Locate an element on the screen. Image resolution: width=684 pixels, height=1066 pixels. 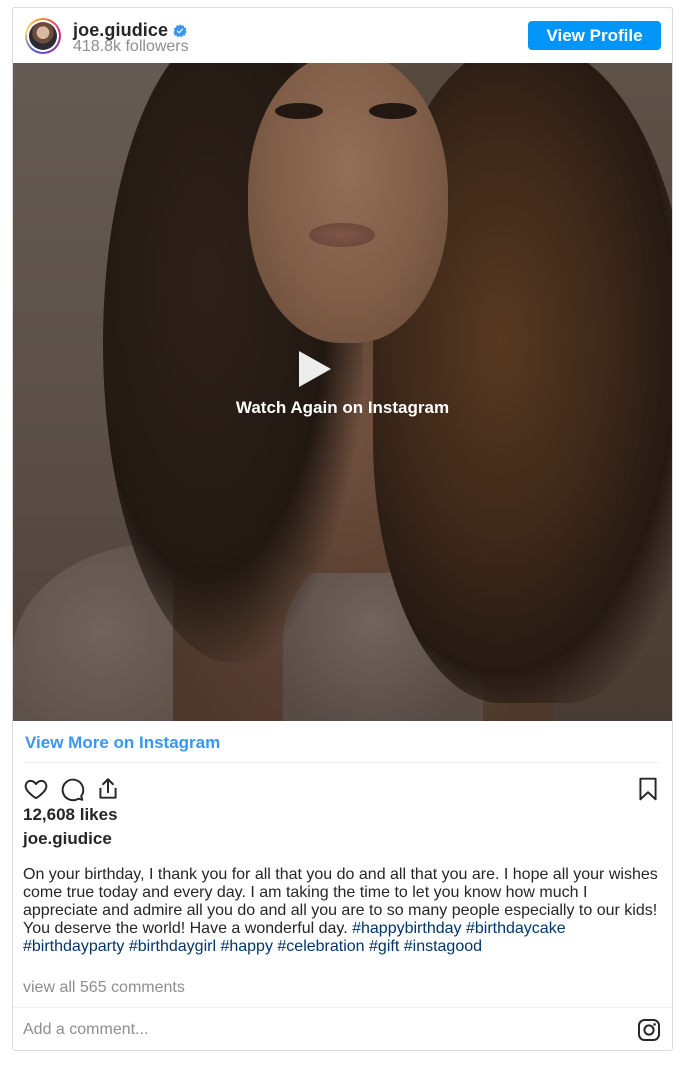
avatar is located at coordinates (43, 36).